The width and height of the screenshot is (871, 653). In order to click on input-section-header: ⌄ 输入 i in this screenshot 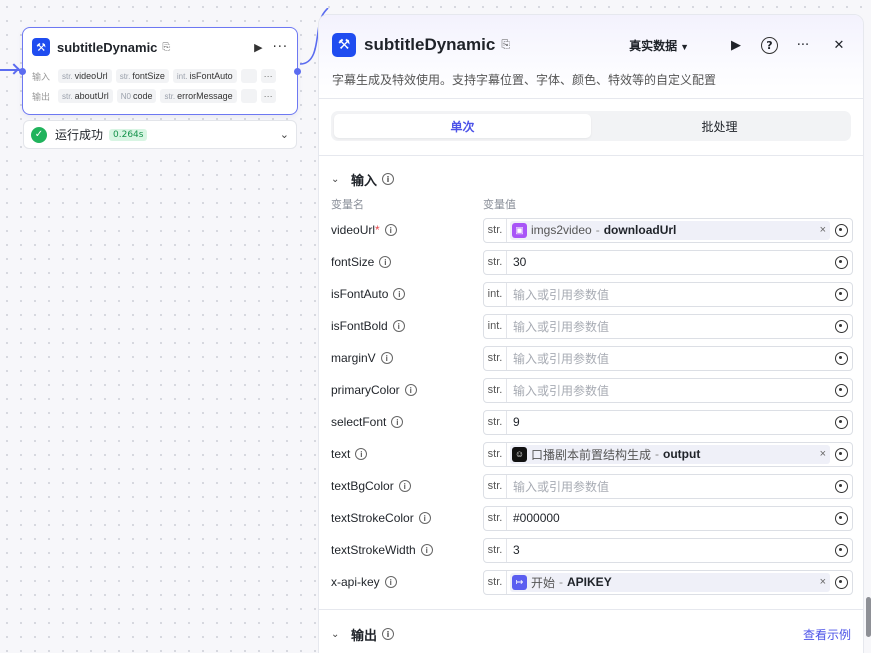, I will do `click(591, 179)`.